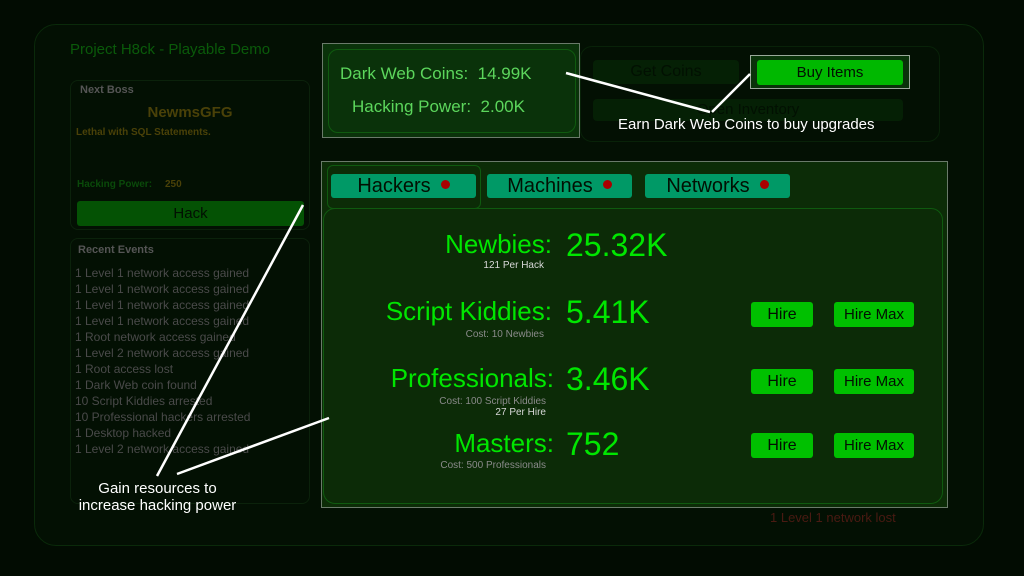 The width and height of the screenshot is (1024, 576). I want to click on callout-line-buy, so click(731, 93).